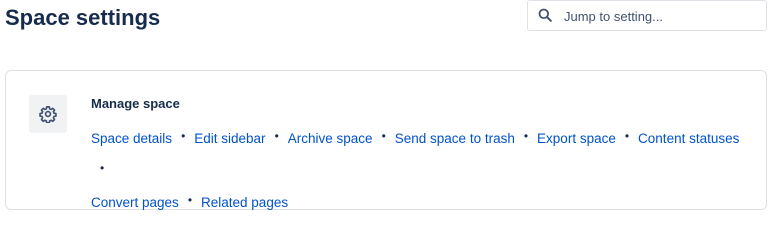 Image resolution: width=768 pixels, height=240 pixels. Describe the element at coordinates (135, 202) in the screenshot. I see `convert-pages-link: Convert pages` at that location.